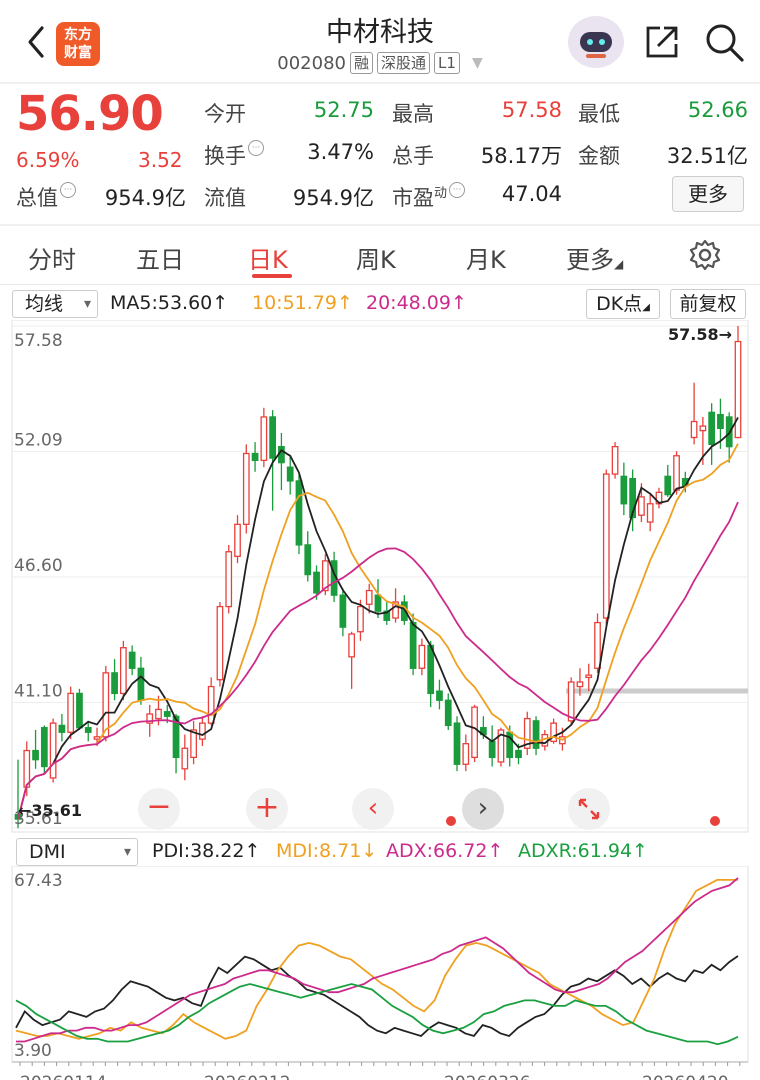 This screenshot has width=760, height=1080. What do you see at coordinates (55, 304) in the screenshot?
I see `ma-select: 均线` at bounding box center [55, 304].